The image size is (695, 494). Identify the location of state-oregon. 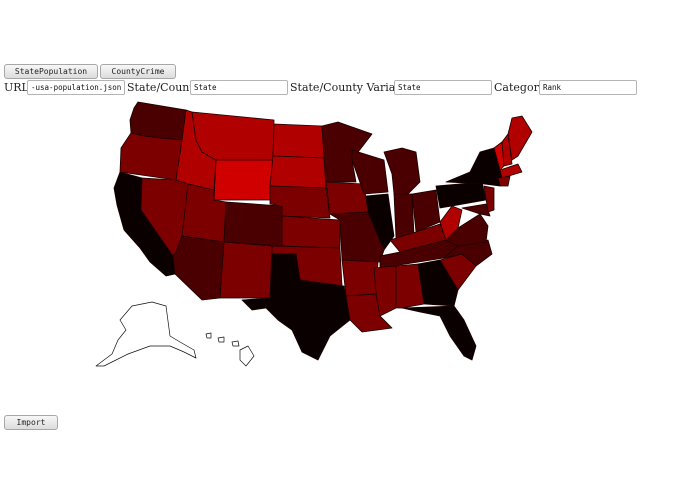
(151, 156).